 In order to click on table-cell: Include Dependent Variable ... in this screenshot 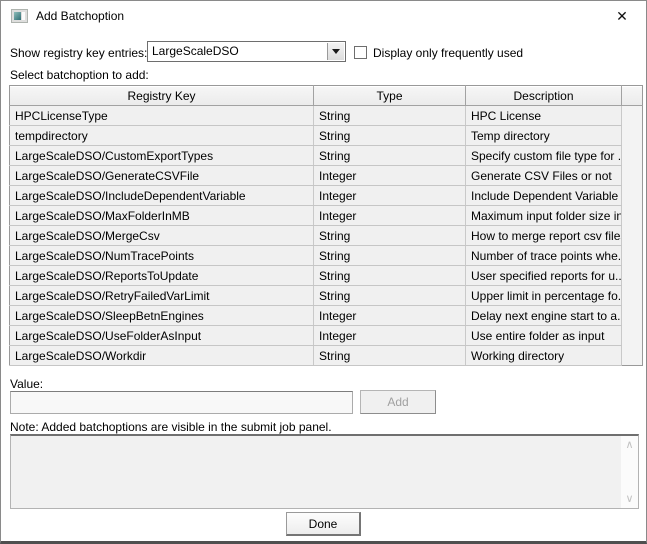, I will do `click(543, 195)`.